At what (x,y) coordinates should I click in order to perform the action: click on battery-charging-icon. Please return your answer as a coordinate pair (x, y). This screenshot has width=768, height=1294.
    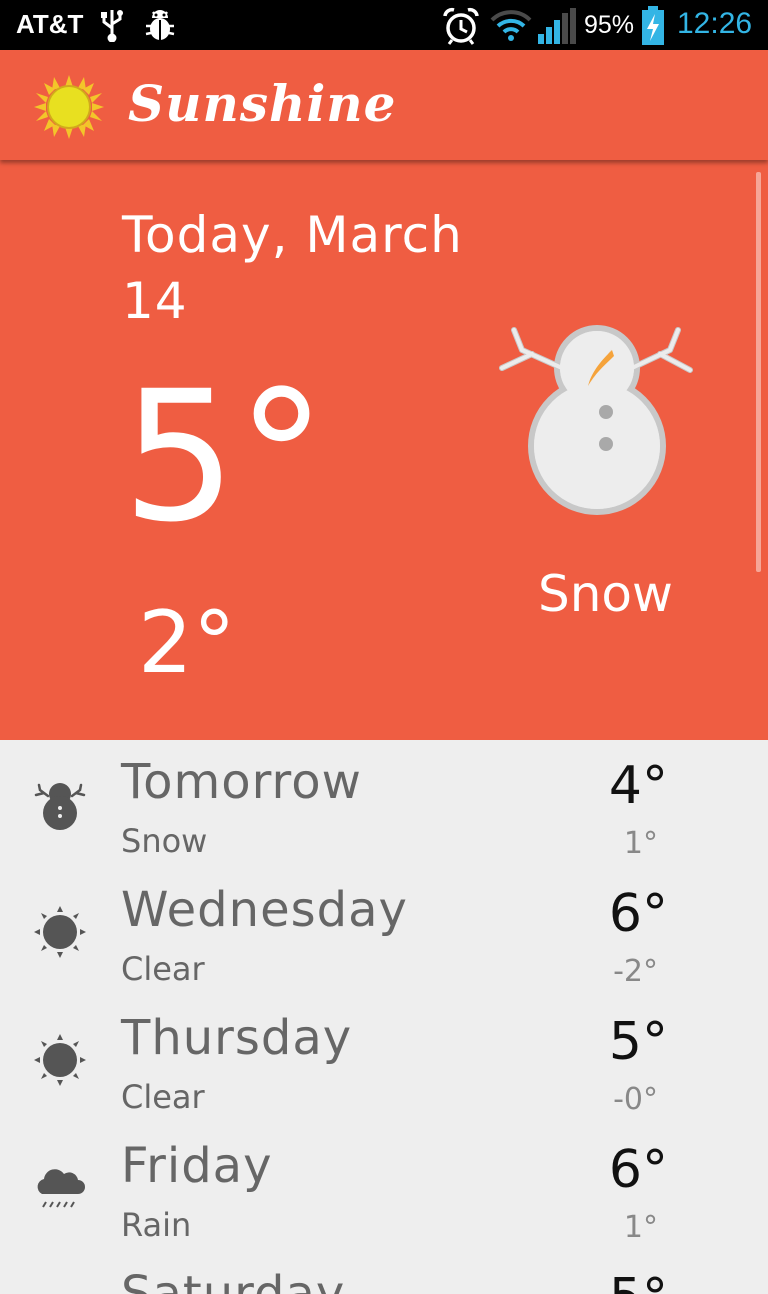
    Looking at the image, I should click on (653, 28).